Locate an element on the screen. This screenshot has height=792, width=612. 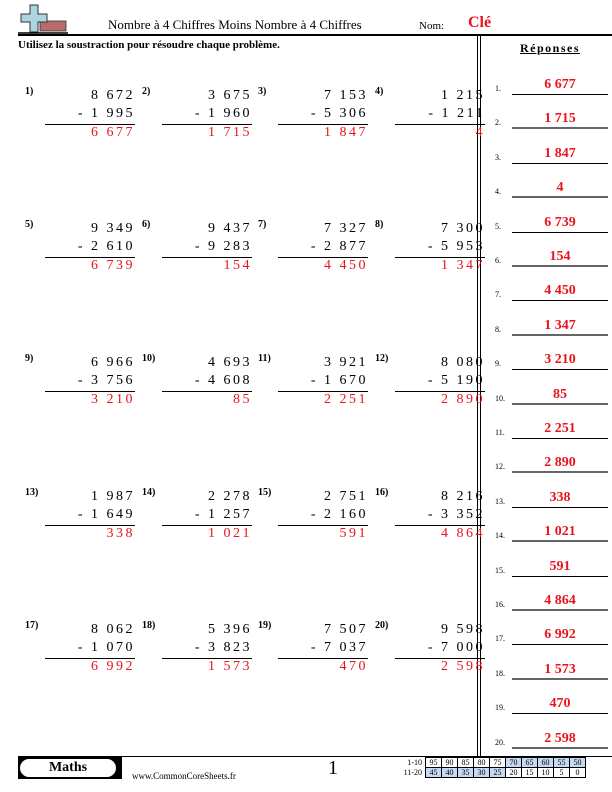
answer-key-row: 9. 3 210 is located at coordinates (553, 355).